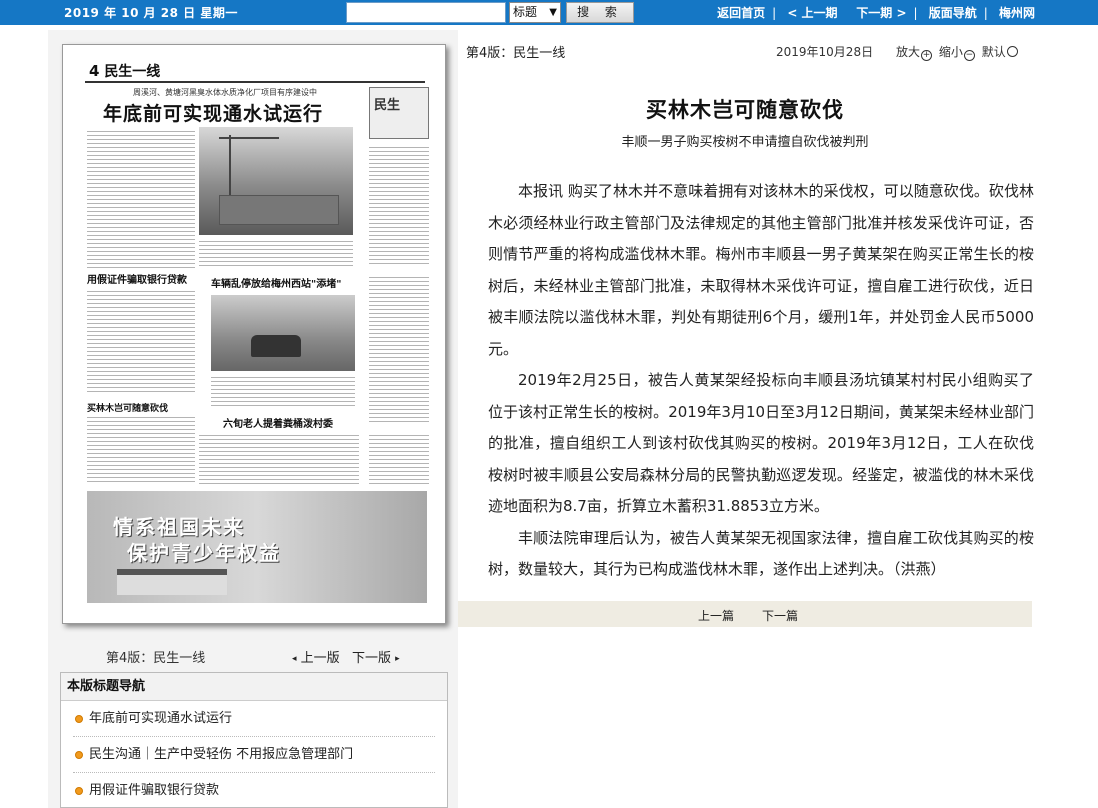  I want to click on triangle-right-icon: ▸, so click(397, 659).